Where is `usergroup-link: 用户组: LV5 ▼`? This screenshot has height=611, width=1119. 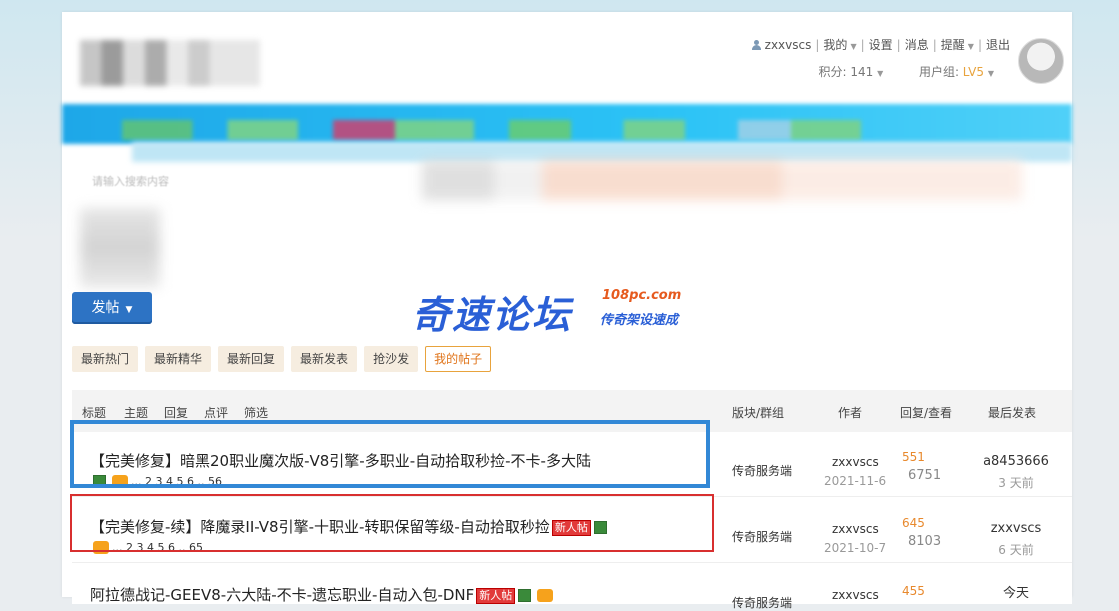
usergroup-link: 用户组: LV5 ▼ is located at coordinates (956, 72).